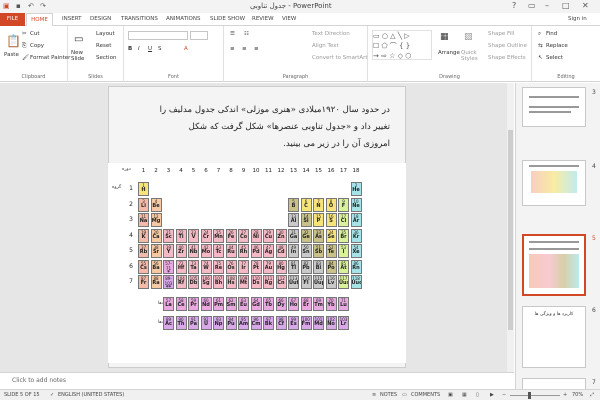  What do you see at coordinates (39, 20) in the screenshot?
I see `tab-home: HOME` at bounding box center [39, 20].